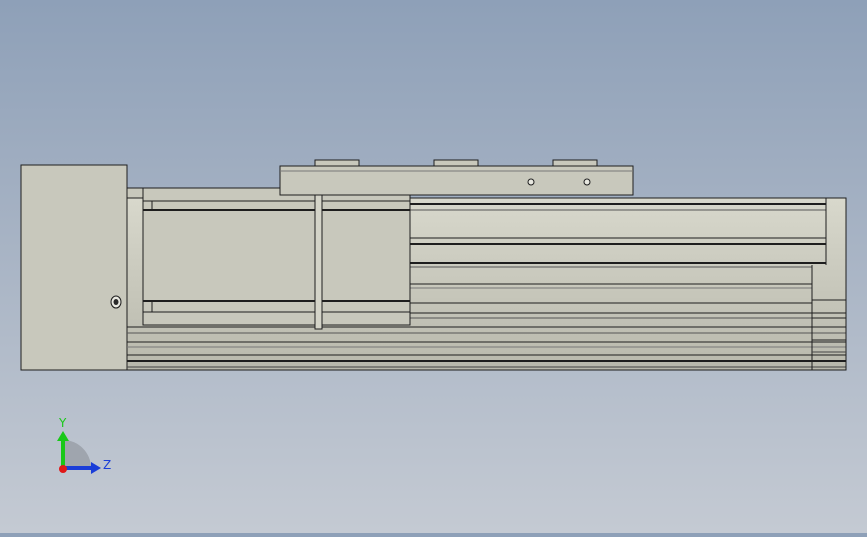 The image size is (867, 537). Describe the element at coordinates (74, 267) in the screenshot. I see `motor-block` at that location.